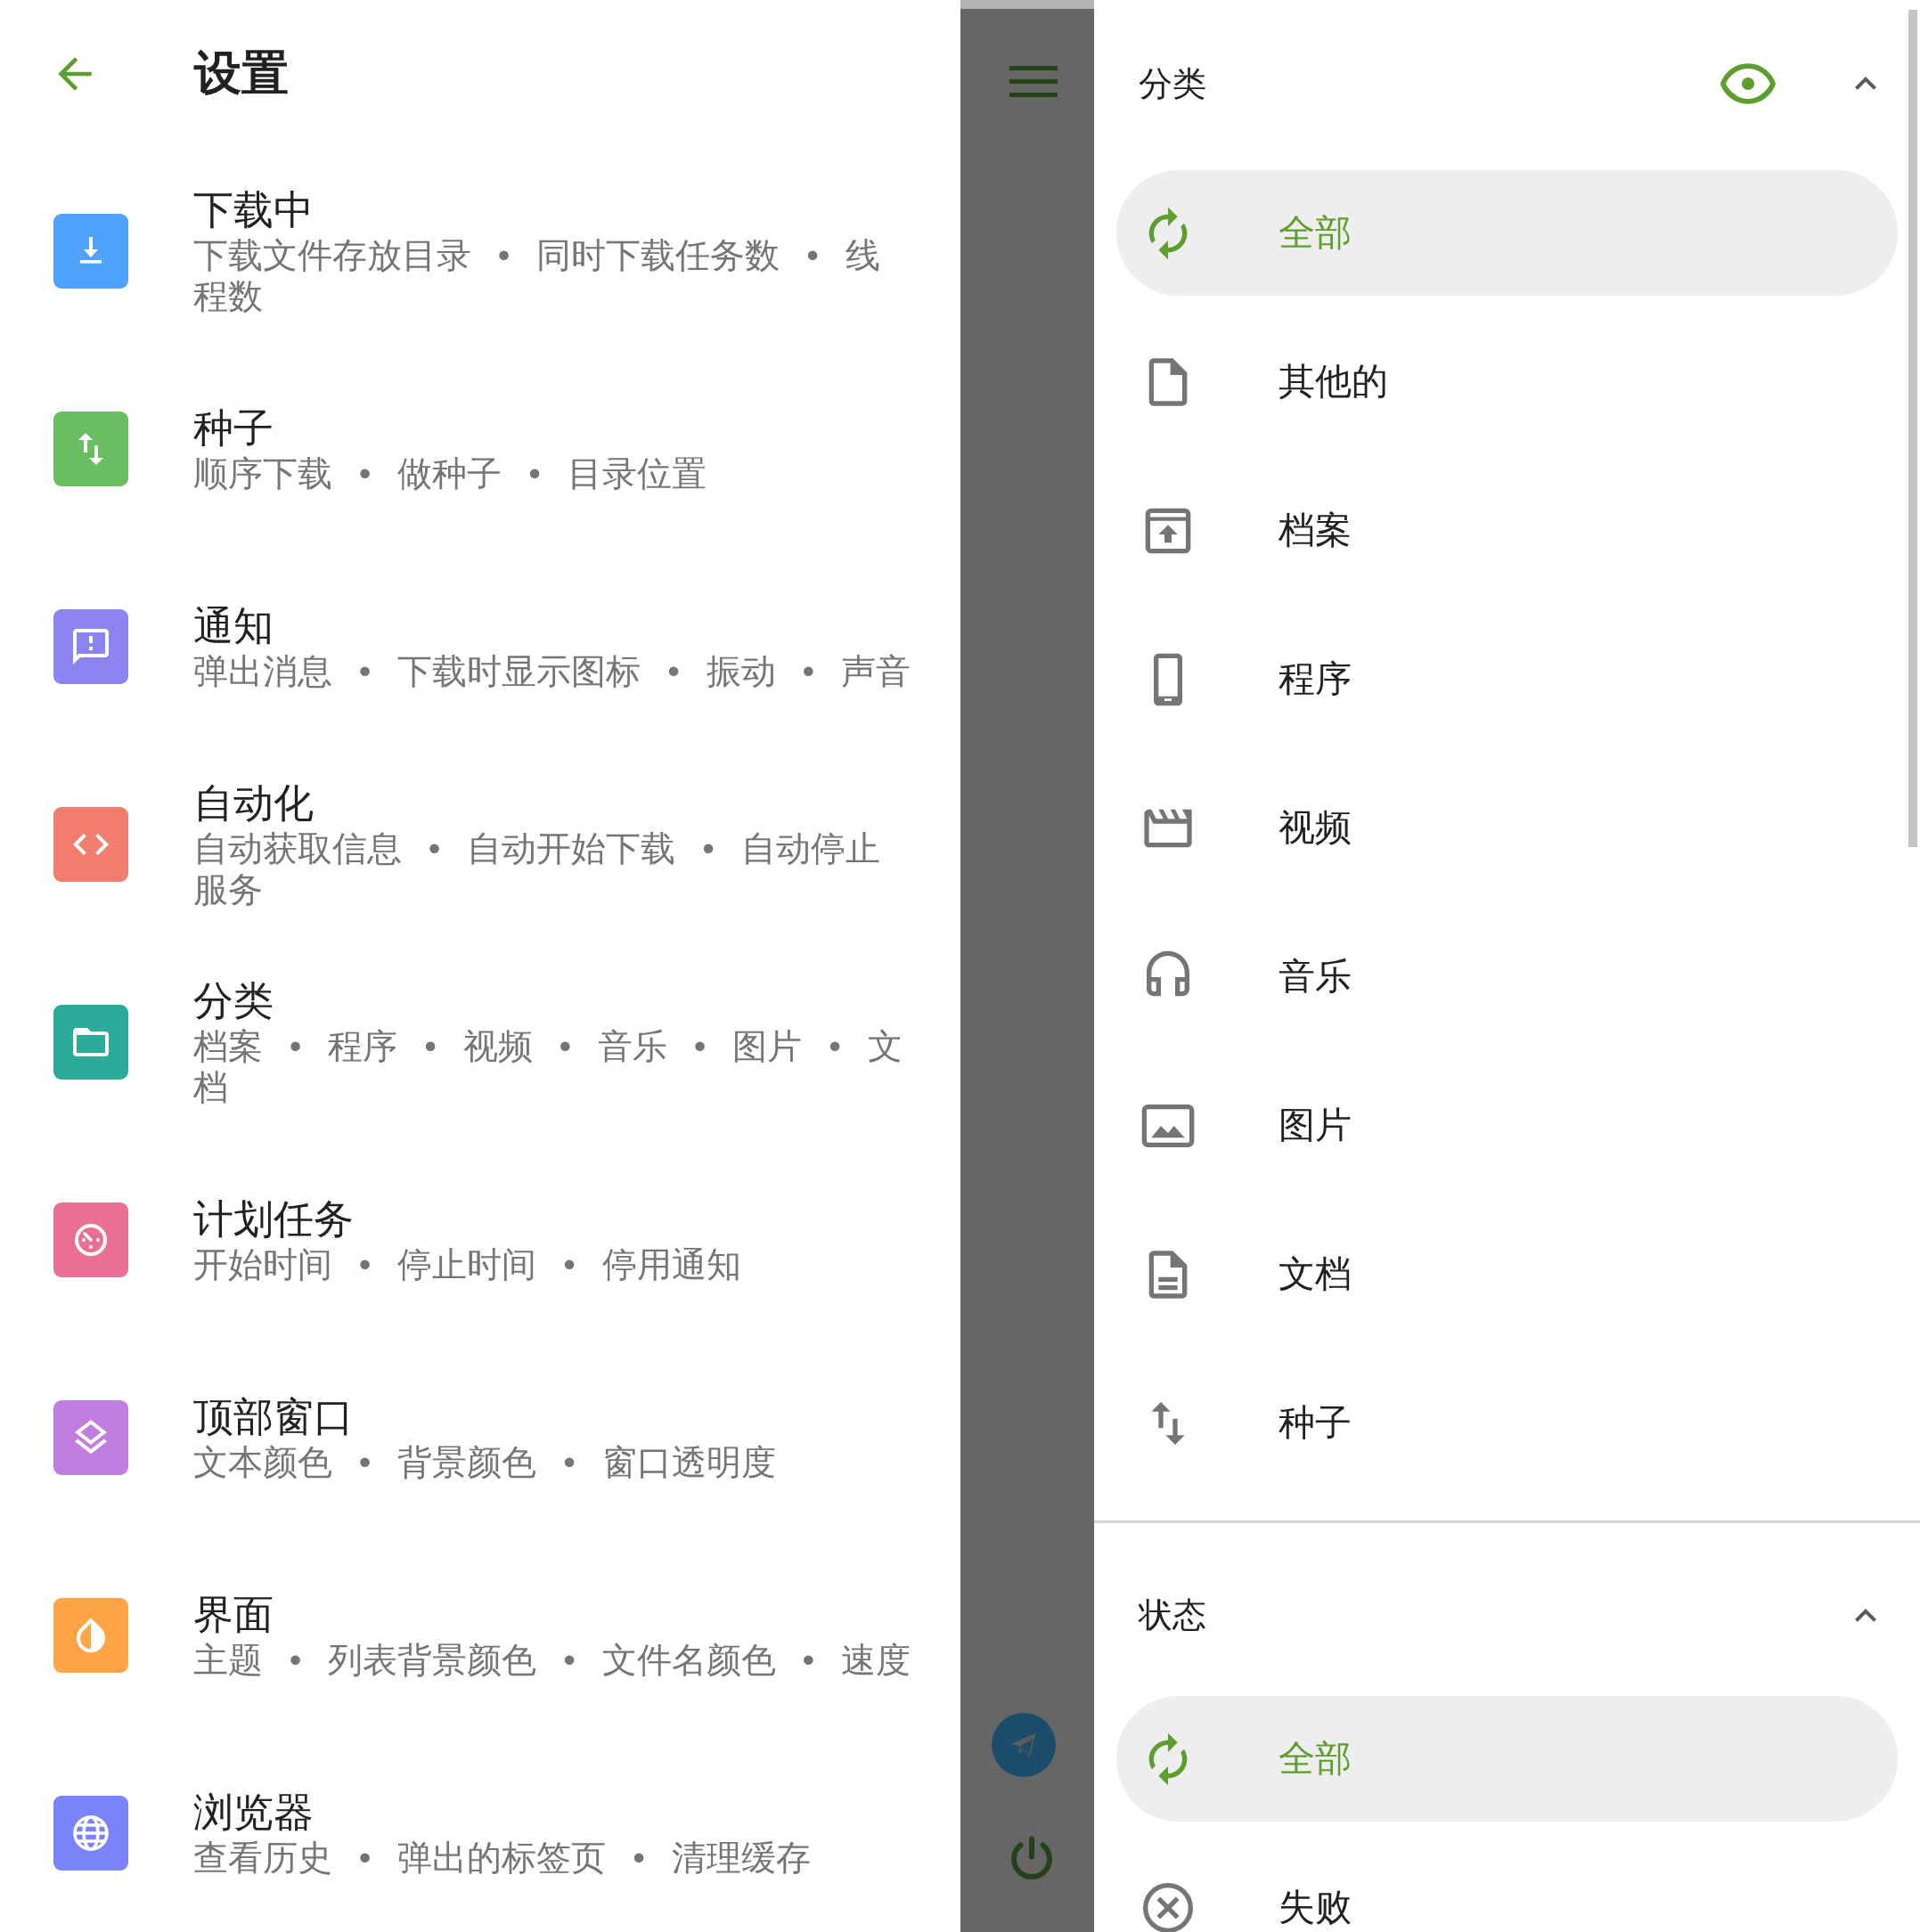  What do you see at coordinates (90, 646) in the screenshot?
I see `message-alert-icon` at bounding box center [90, 646].